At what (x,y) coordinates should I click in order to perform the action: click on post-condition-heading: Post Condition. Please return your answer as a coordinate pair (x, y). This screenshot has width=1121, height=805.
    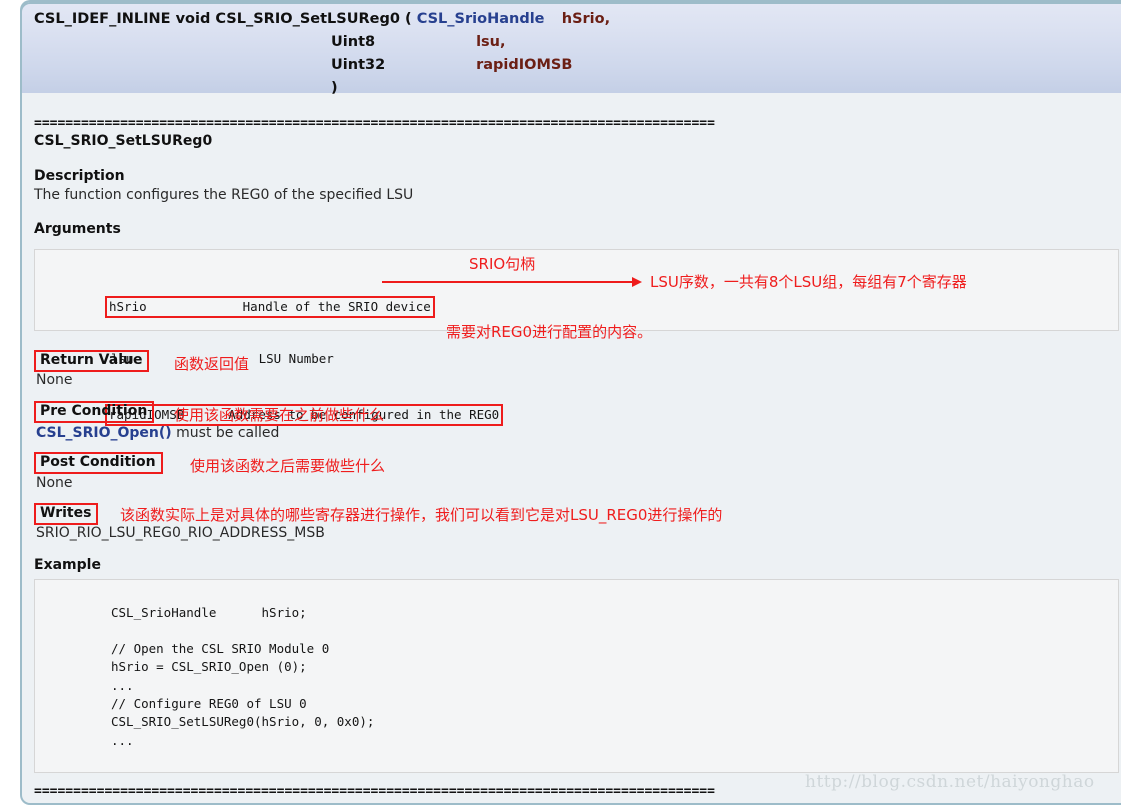
    Looking at the image, I should click on (98, 463).